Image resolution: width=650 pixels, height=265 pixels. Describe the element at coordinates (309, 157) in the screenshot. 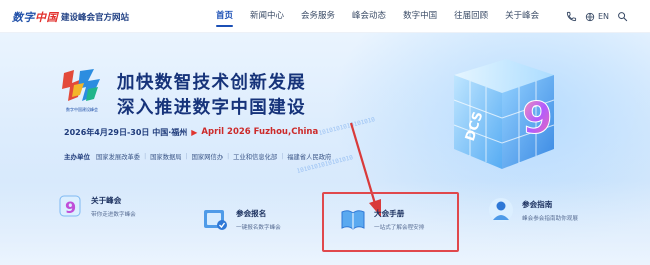

I see `organizer-item: 福建省人民政府` at that location.